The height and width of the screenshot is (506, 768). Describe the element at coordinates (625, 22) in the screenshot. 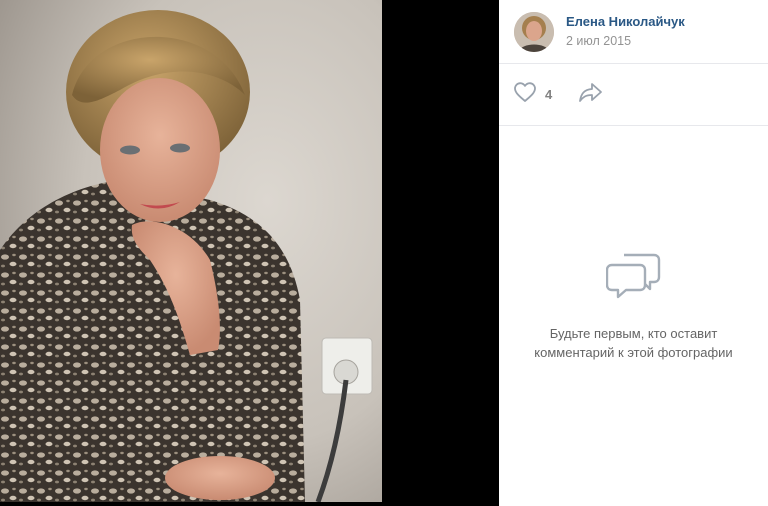

I see `author-name-link: Елена Николайчук` at that location.